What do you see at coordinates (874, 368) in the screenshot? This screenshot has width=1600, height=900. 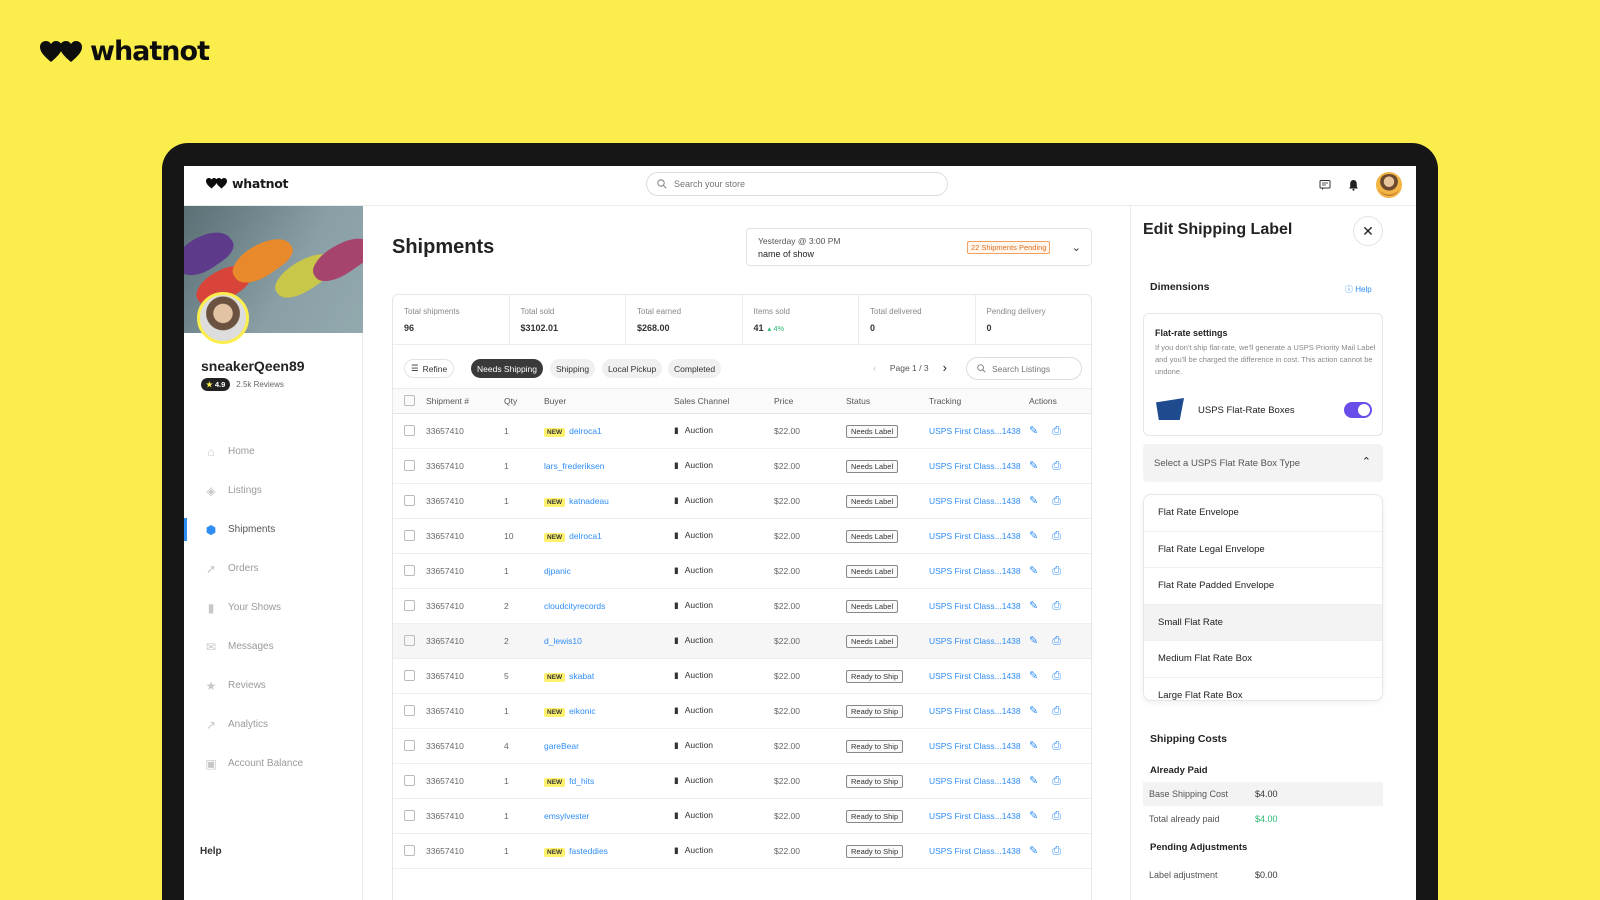 I see `chevron-left-icon: ‹` at bounding box center [874, 368].